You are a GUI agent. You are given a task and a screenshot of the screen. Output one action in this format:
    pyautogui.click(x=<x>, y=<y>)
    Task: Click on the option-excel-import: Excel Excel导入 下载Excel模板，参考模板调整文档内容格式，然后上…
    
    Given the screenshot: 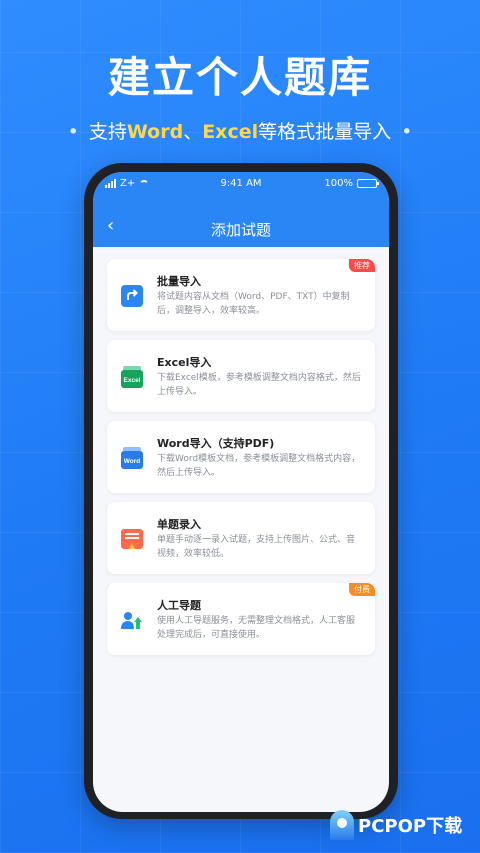 What is the action you would take?
    pyautogui.click(x=241, y=376)
    